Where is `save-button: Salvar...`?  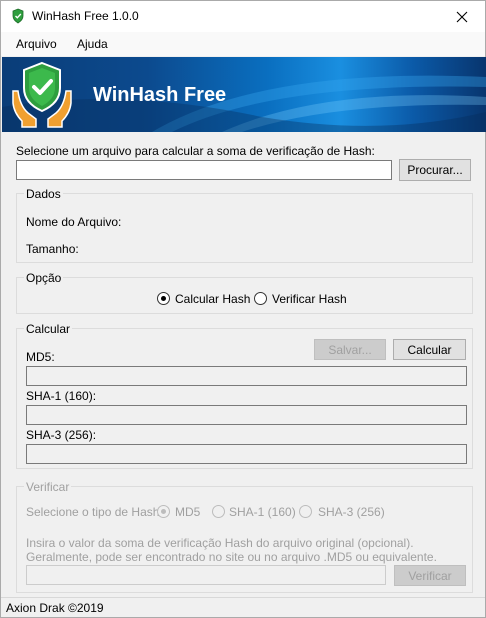
save-button: Salvar... is located at coordinates (350, 349).